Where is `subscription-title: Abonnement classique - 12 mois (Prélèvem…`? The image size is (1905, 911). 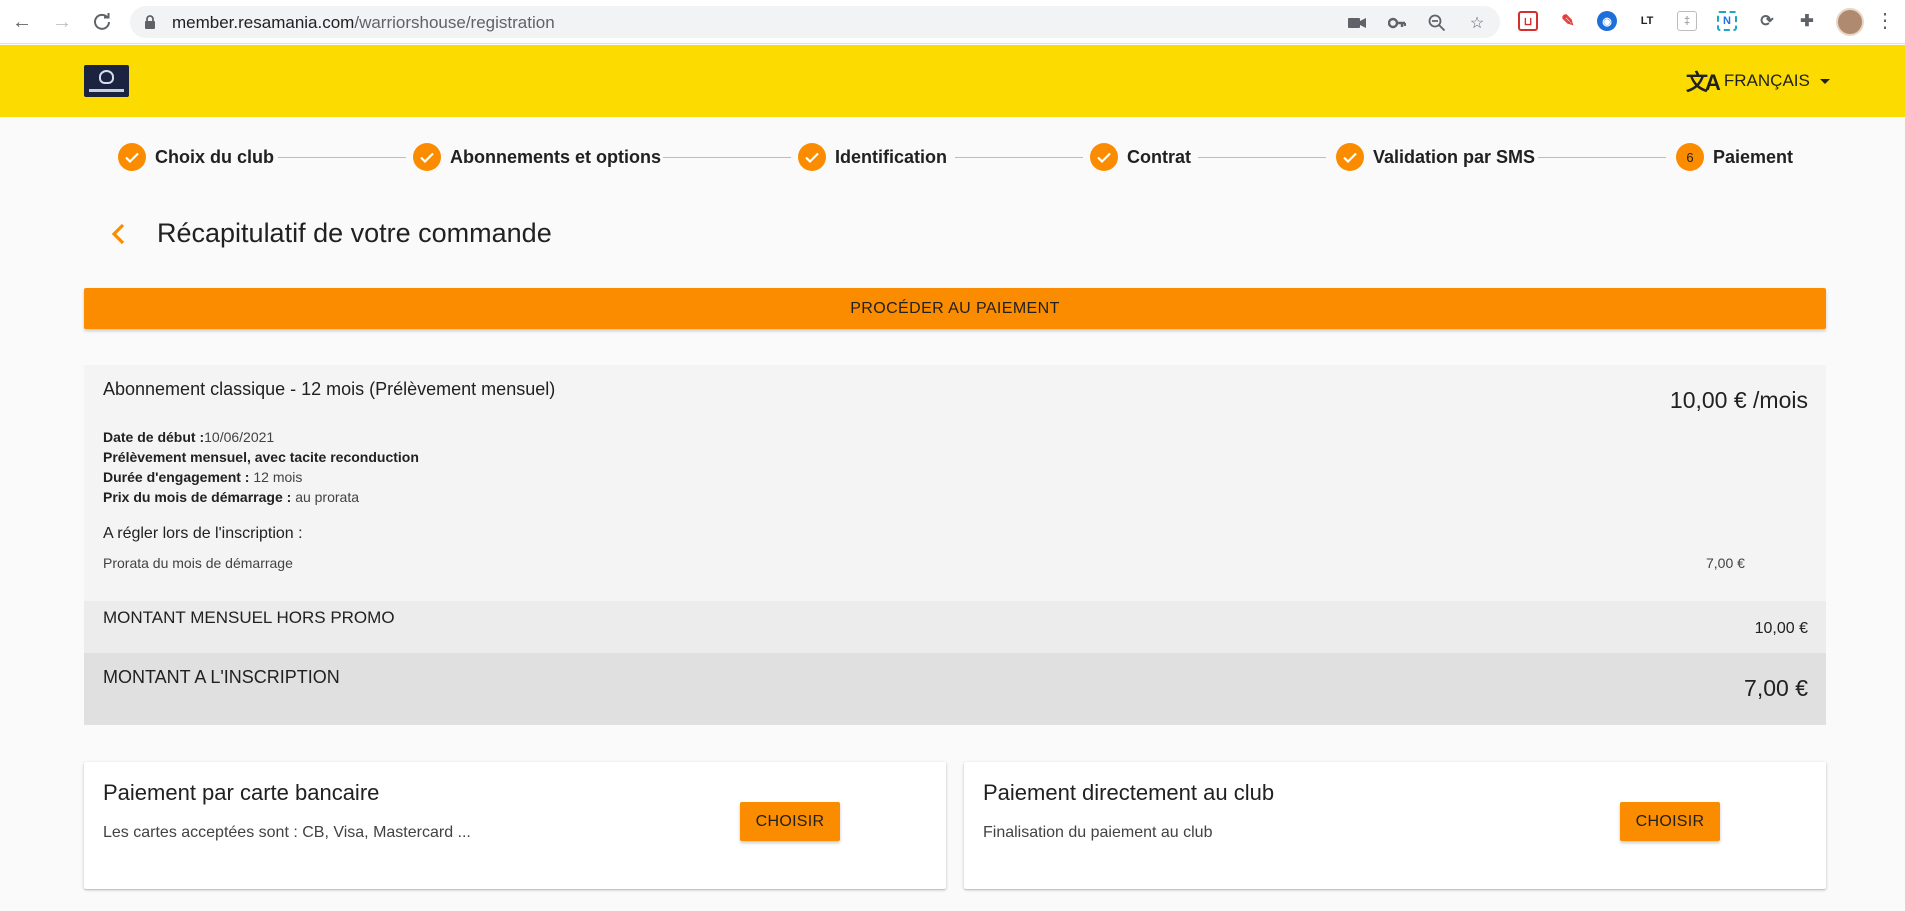
subscription-title: Abonnement classique - 12 mois (Prélèvem… is located at coordinates (329, 389).